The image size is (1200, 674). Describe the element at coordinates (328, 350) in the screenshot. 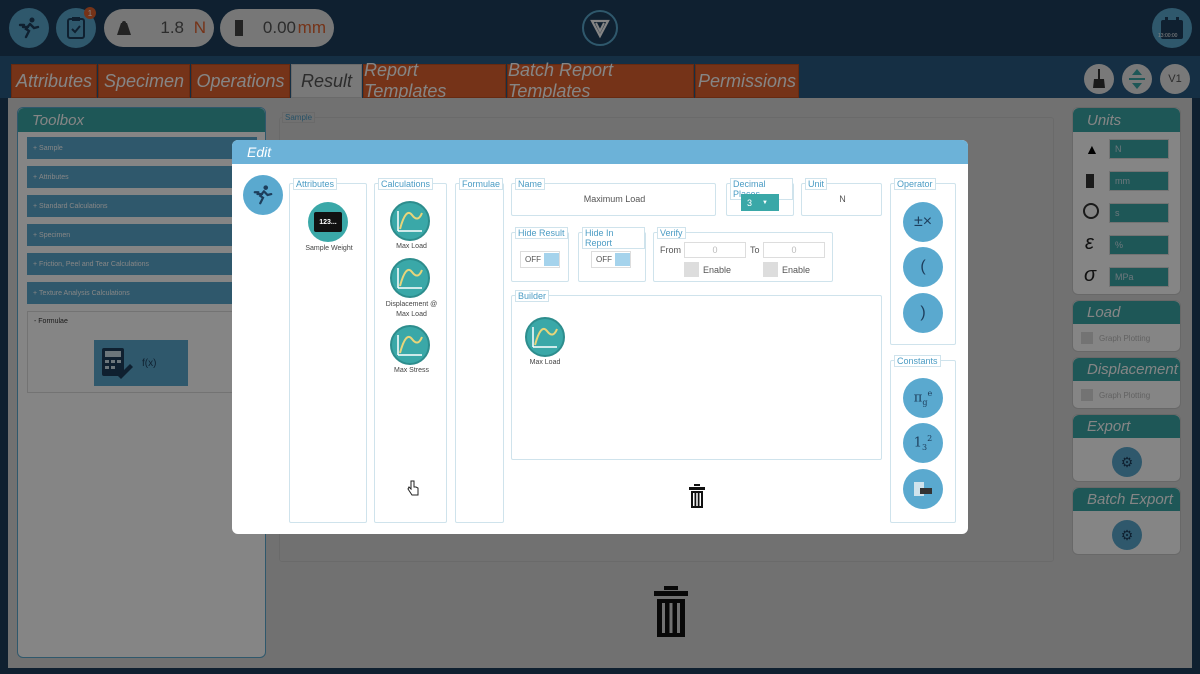

I see `attributes-column: Attributes 123... Sample Weight` at that location.